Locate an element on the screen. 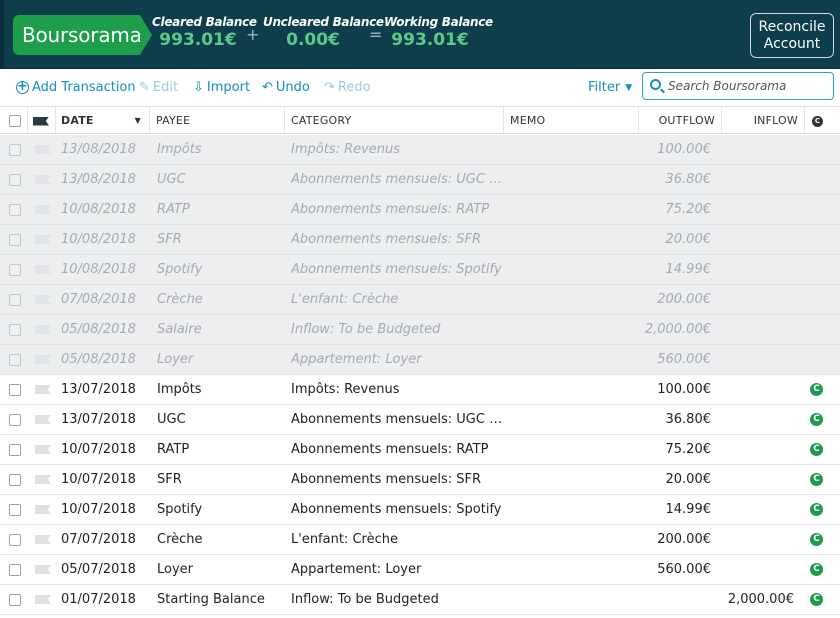  search-input is located at coordinates (748, 86).